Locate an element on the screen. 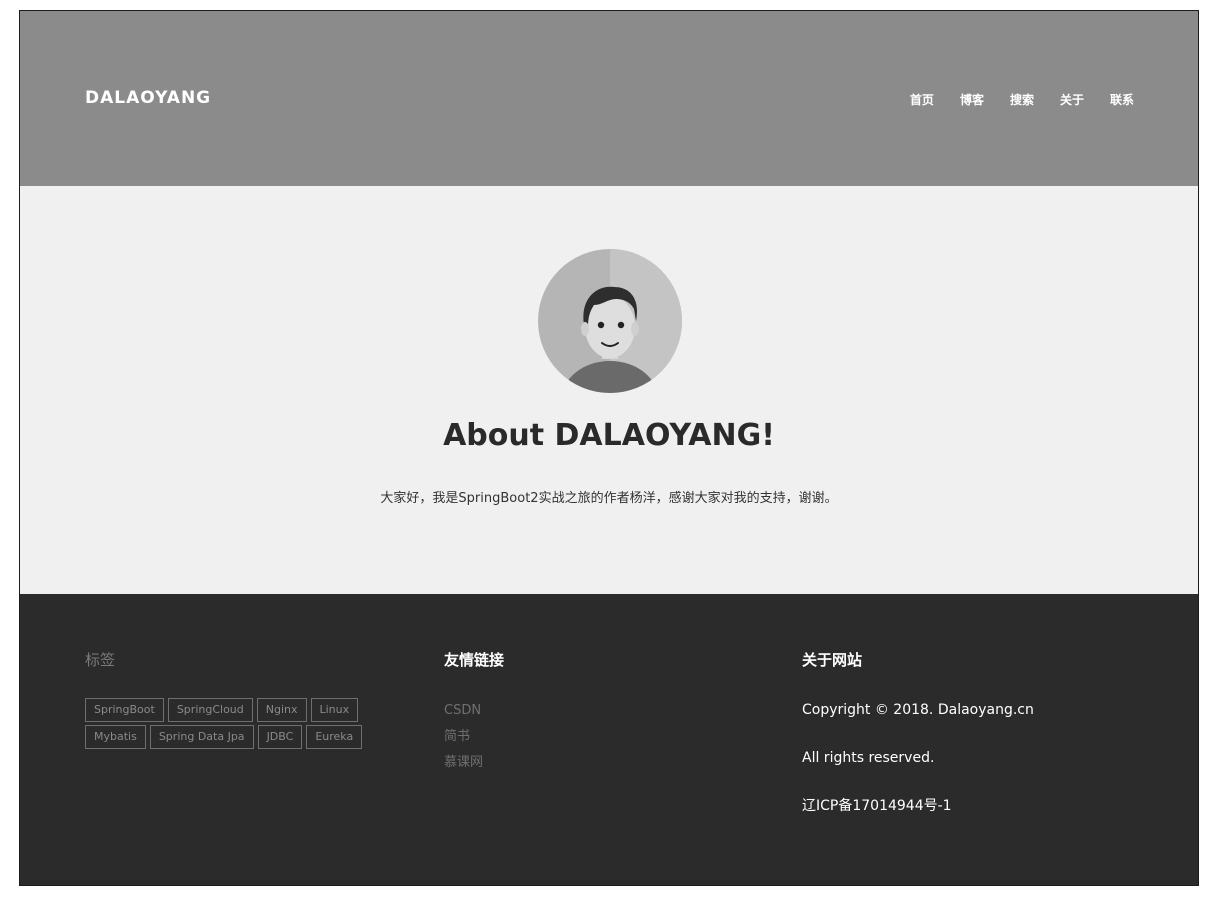  link-csdn: CSDN is located at coordinates (463, 711).